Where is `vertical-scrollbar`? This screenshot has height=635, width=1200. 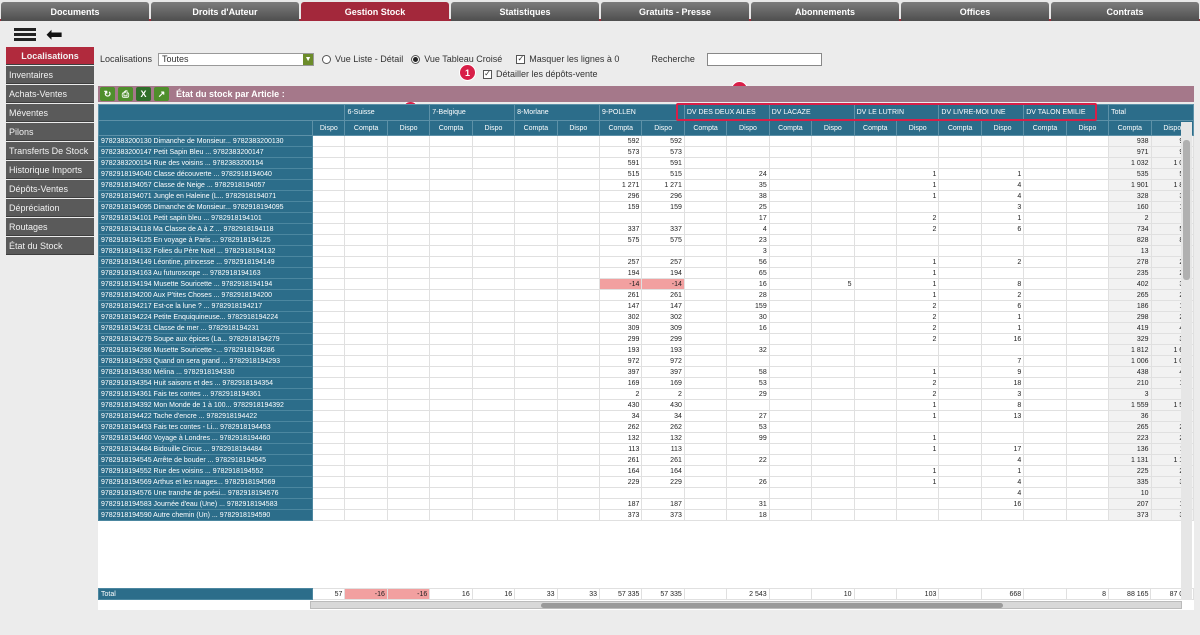 vertical-scrollbar is located at coordinates (1186, 361).